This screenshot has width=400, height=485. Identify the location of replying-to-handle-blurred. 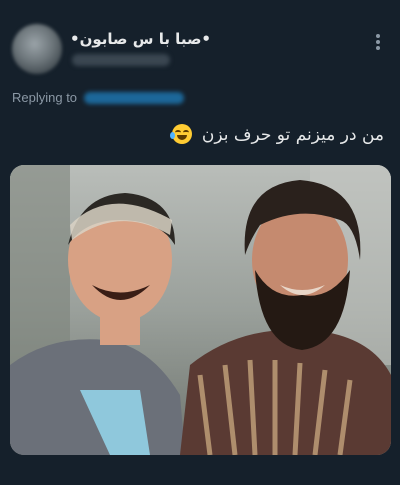
(134, 98).